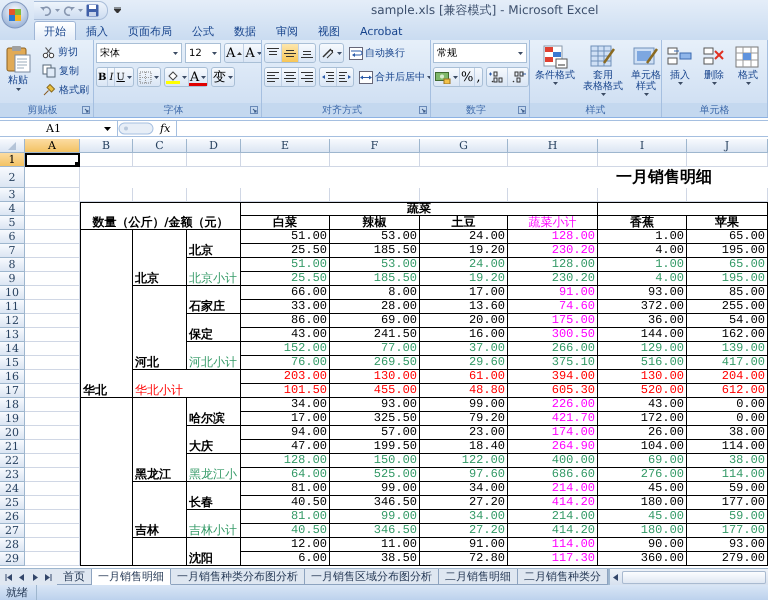  What do you see at coordinates (97, 30) in the screenshot?
I see `ribbon-tab: 插入` at bounding box center [97, 30].